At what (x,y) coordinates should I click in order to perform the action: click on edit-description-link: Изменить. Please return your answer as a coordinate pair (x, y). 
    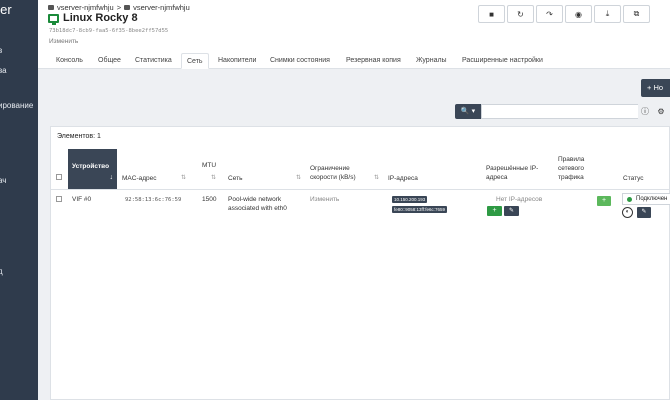
    Looking at the image, I should click on (63, 41).